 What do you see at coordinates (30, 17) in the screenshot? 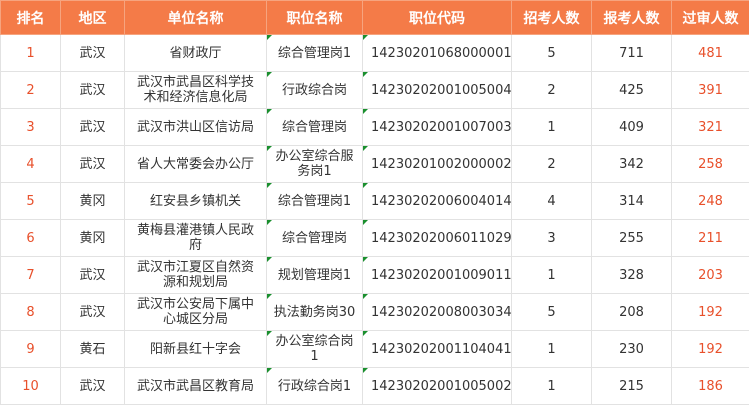
I see `header-rank: 排名` at bounding box center [30, 17].